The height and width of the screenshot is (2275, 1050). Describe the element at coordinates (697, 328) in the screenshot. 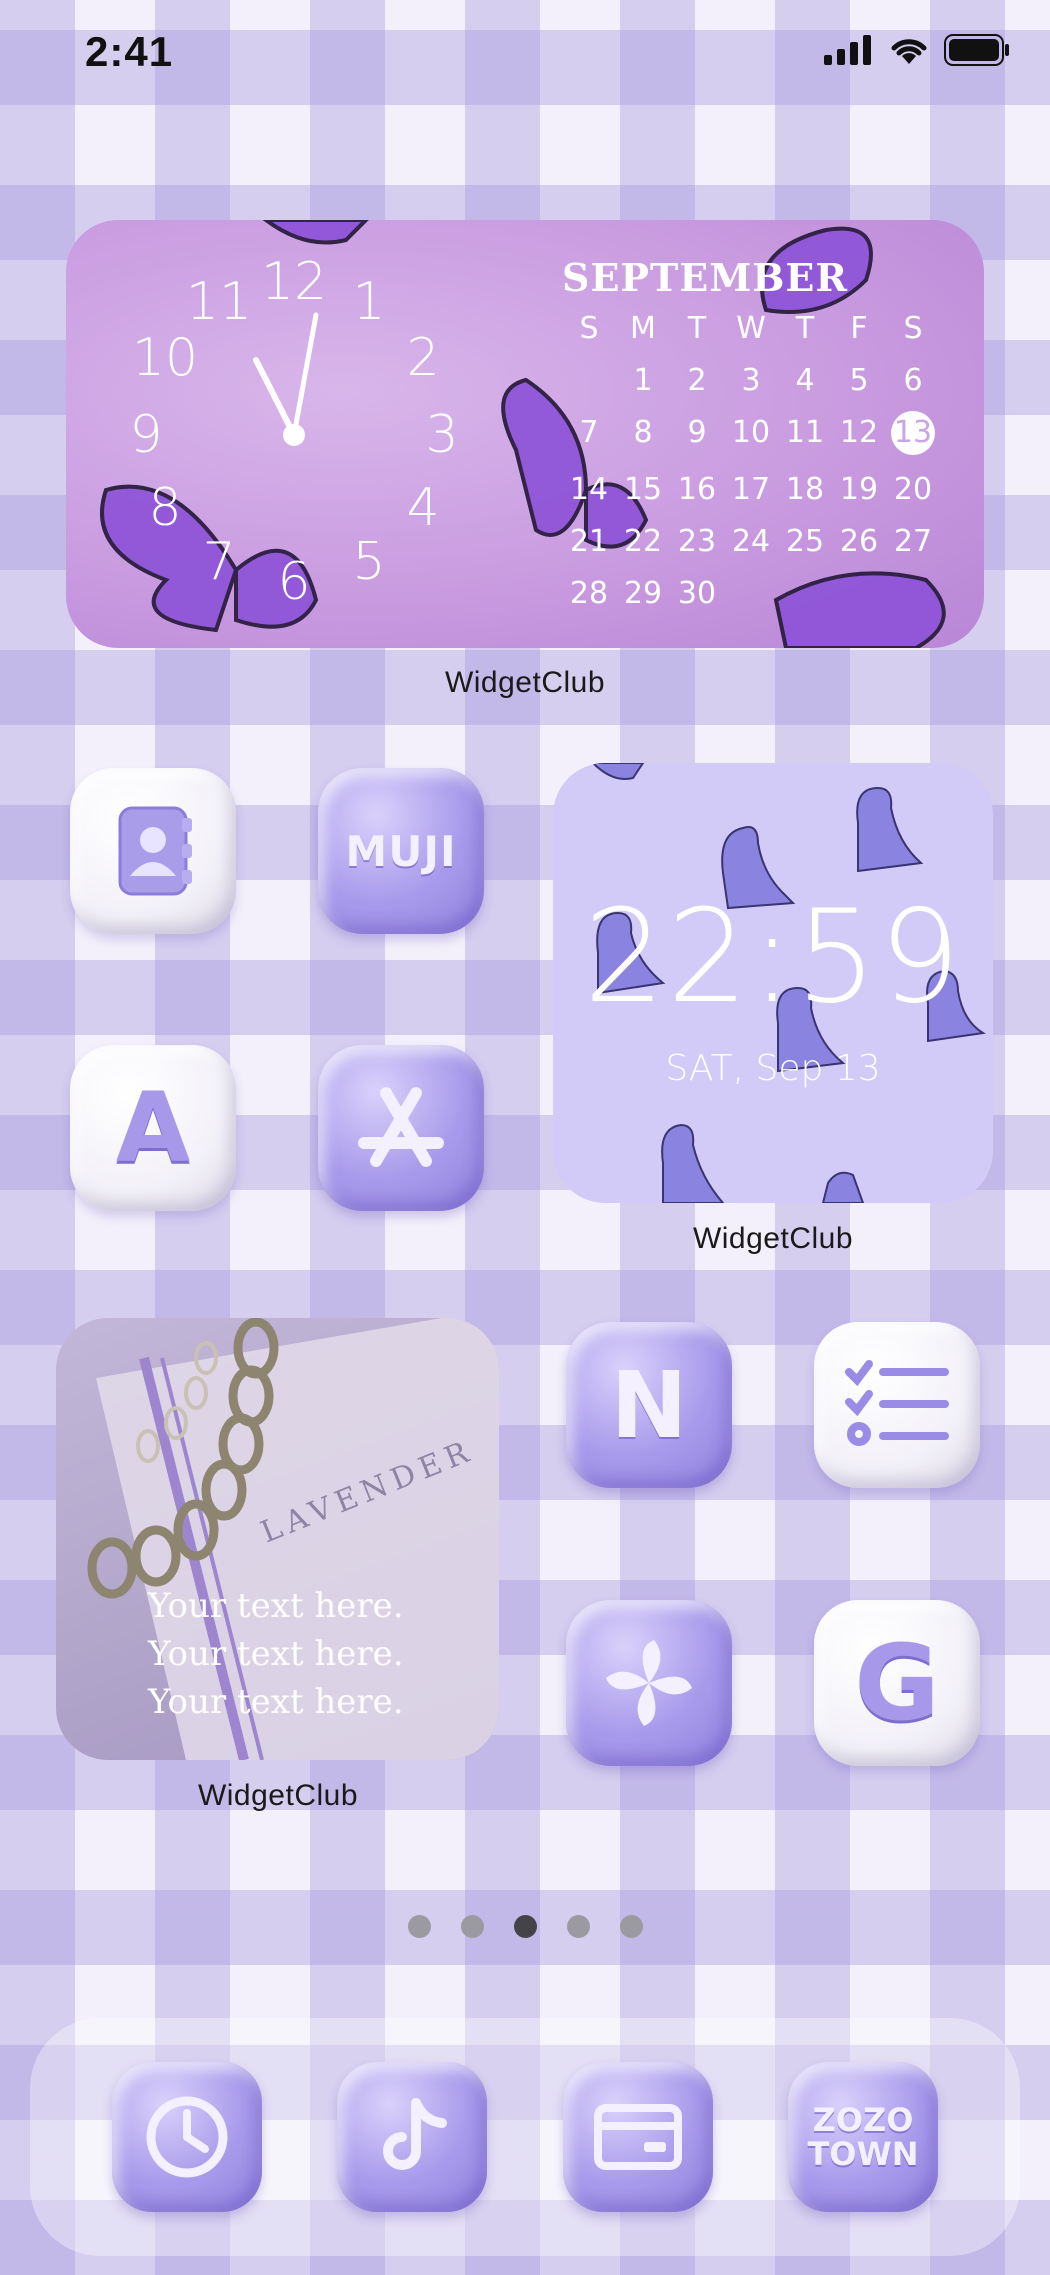

I see `weekday-tue: T` at that location.